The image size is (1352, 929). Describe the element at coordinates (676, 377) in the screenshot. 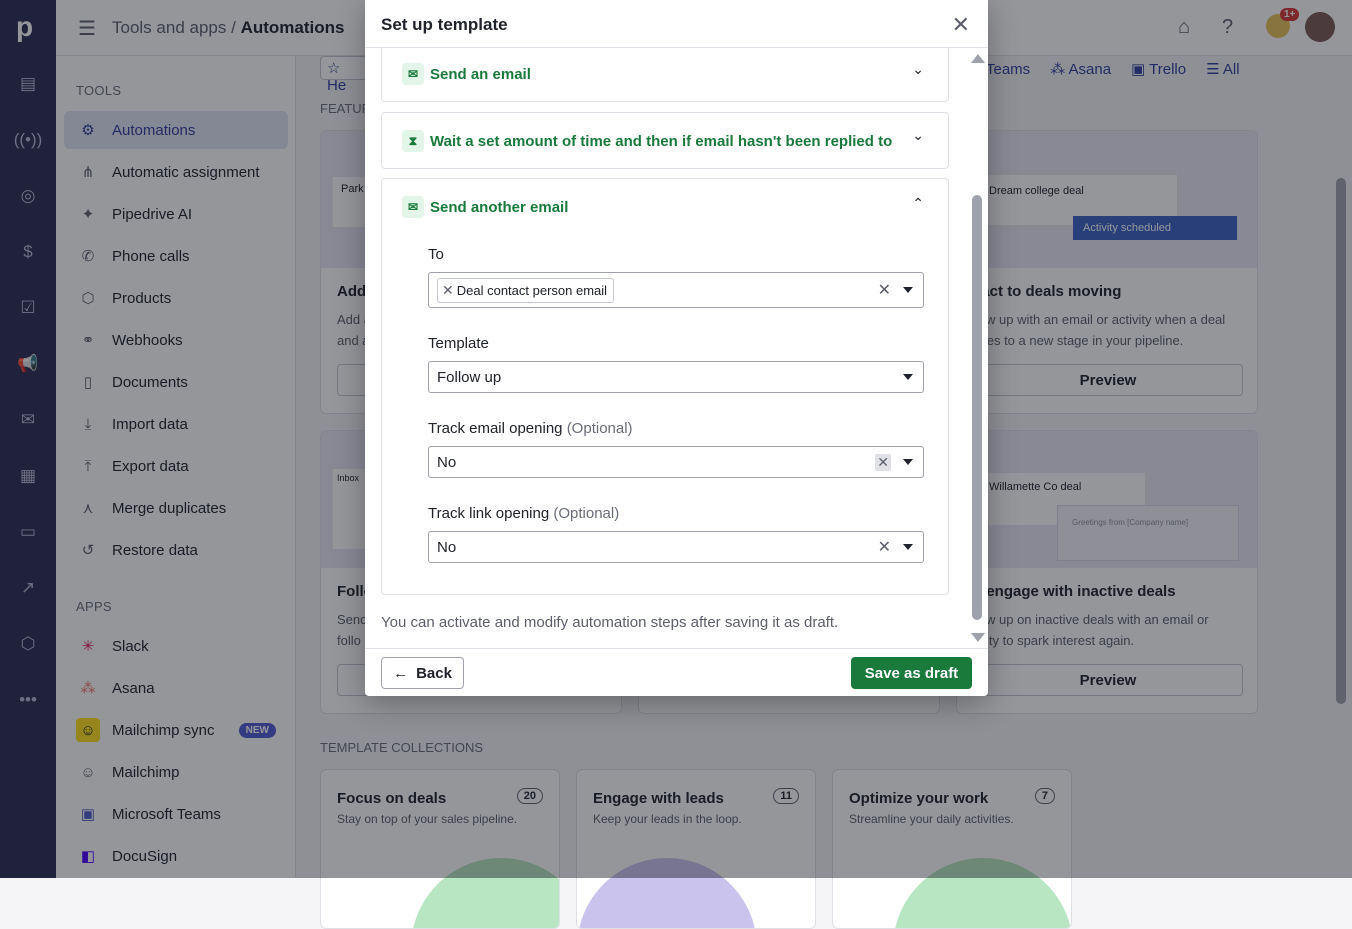

I see `template-select: Follow up` at that location.